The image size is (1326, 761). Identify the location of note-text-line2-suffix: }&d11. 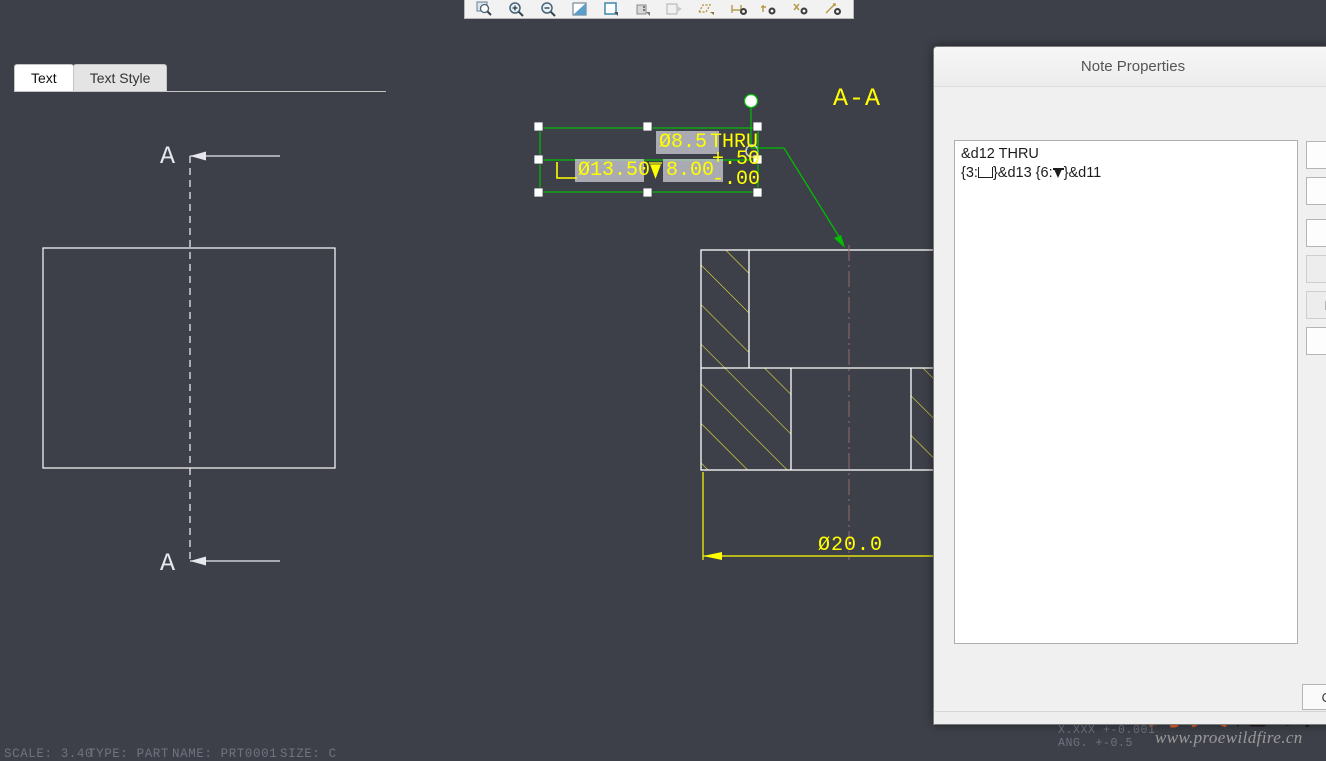
(1082, 173).